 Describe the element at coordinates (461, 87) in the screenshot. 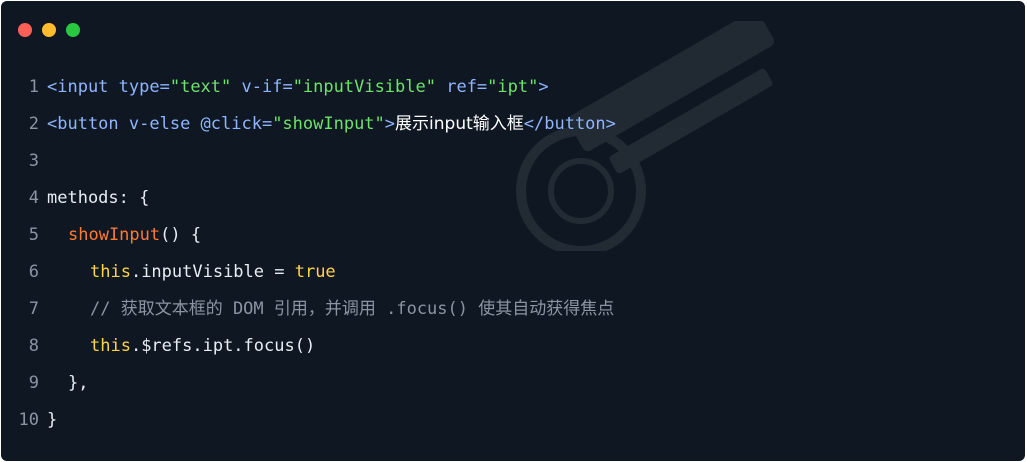

I see `attr-token: ref=` at that location.